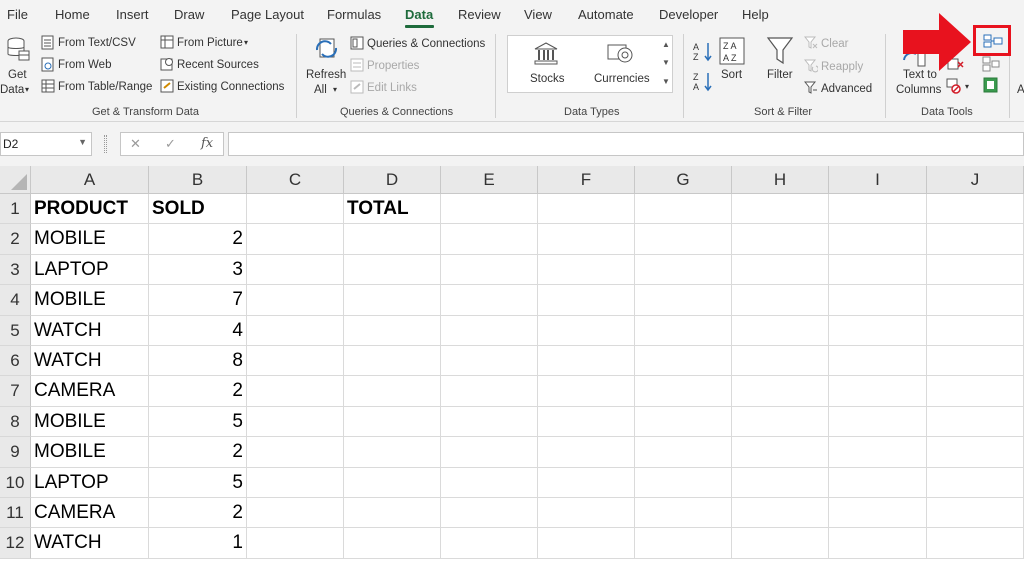 This screenshot has width=1024, height=562. I want to click on sort-za-icon: Z A, so click(703, 81).